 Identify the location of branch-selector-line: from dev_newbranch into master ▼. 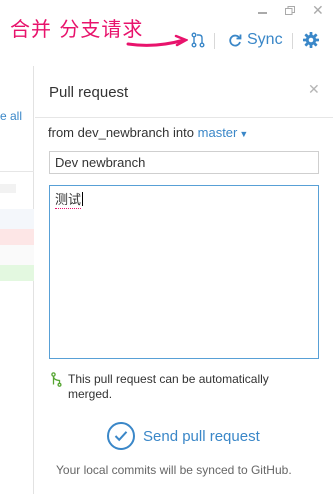
(148, 132).